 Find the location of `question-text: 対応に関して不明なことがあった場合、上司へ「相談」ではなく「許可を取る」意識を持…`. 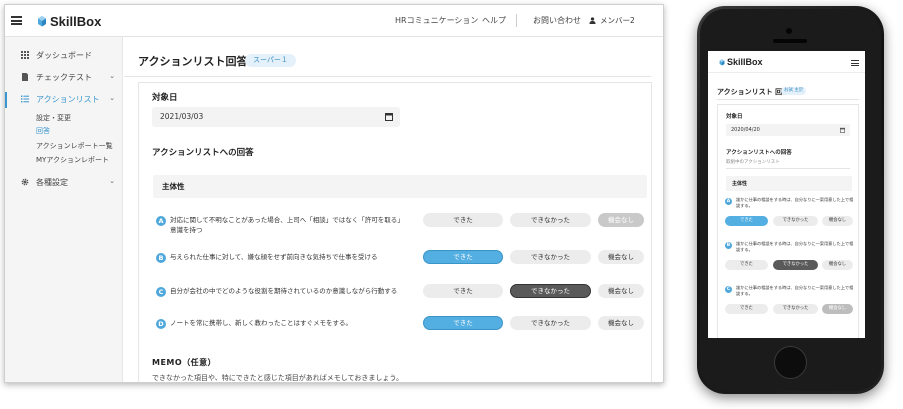

question-text: 対応に関して不明なことがあった場合、上司へ「相談」ではなく「許可を取る」意識を持… is located at coordinates (287, 225).